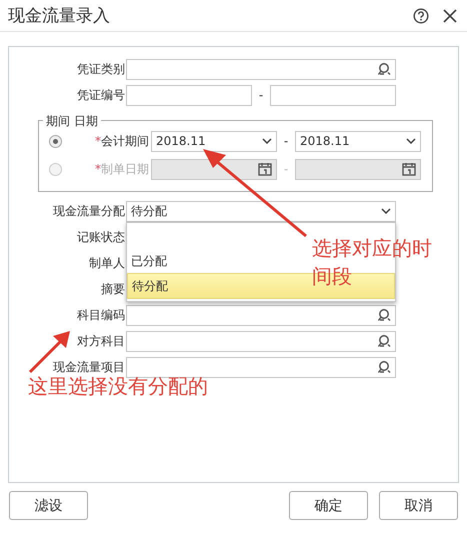 This screenshot has width=467, height=535. Describe the element at coordinates (261, 211) in the screenshot. I see `allocation-select: 待分配` at that location.